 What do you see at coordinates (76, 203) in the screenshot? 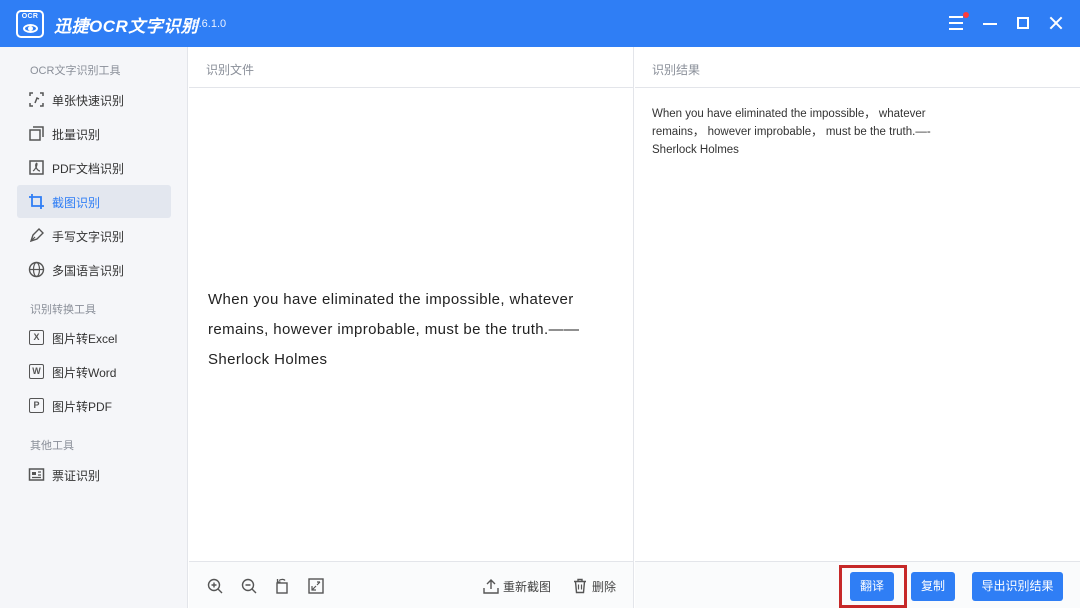
I see `sidebar-item-label: 截图识别` at bounding box center [76, 203].